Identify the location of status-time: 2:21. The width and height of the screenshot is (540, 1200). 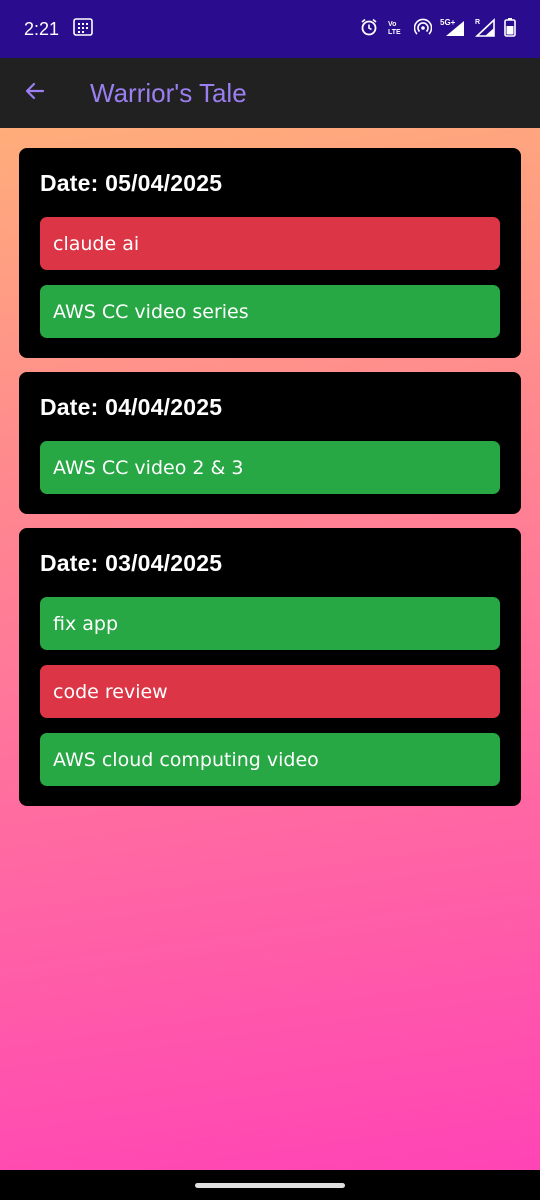
(42, 28).